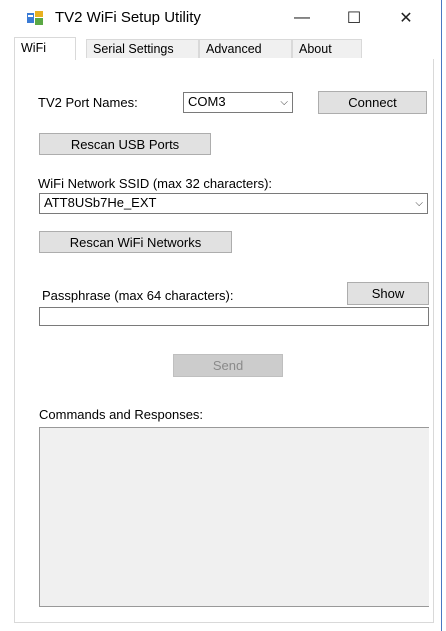  I want to click on minimize-button: —, so click(302, 18).